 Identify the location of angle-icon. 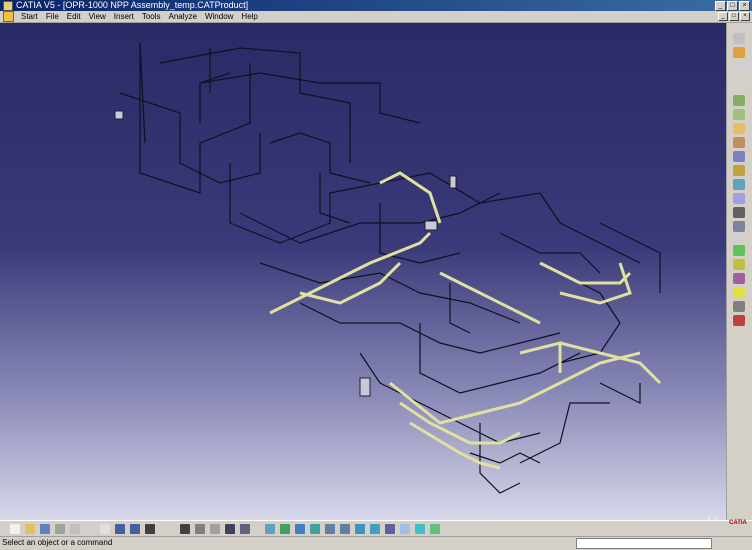
(739, 278).